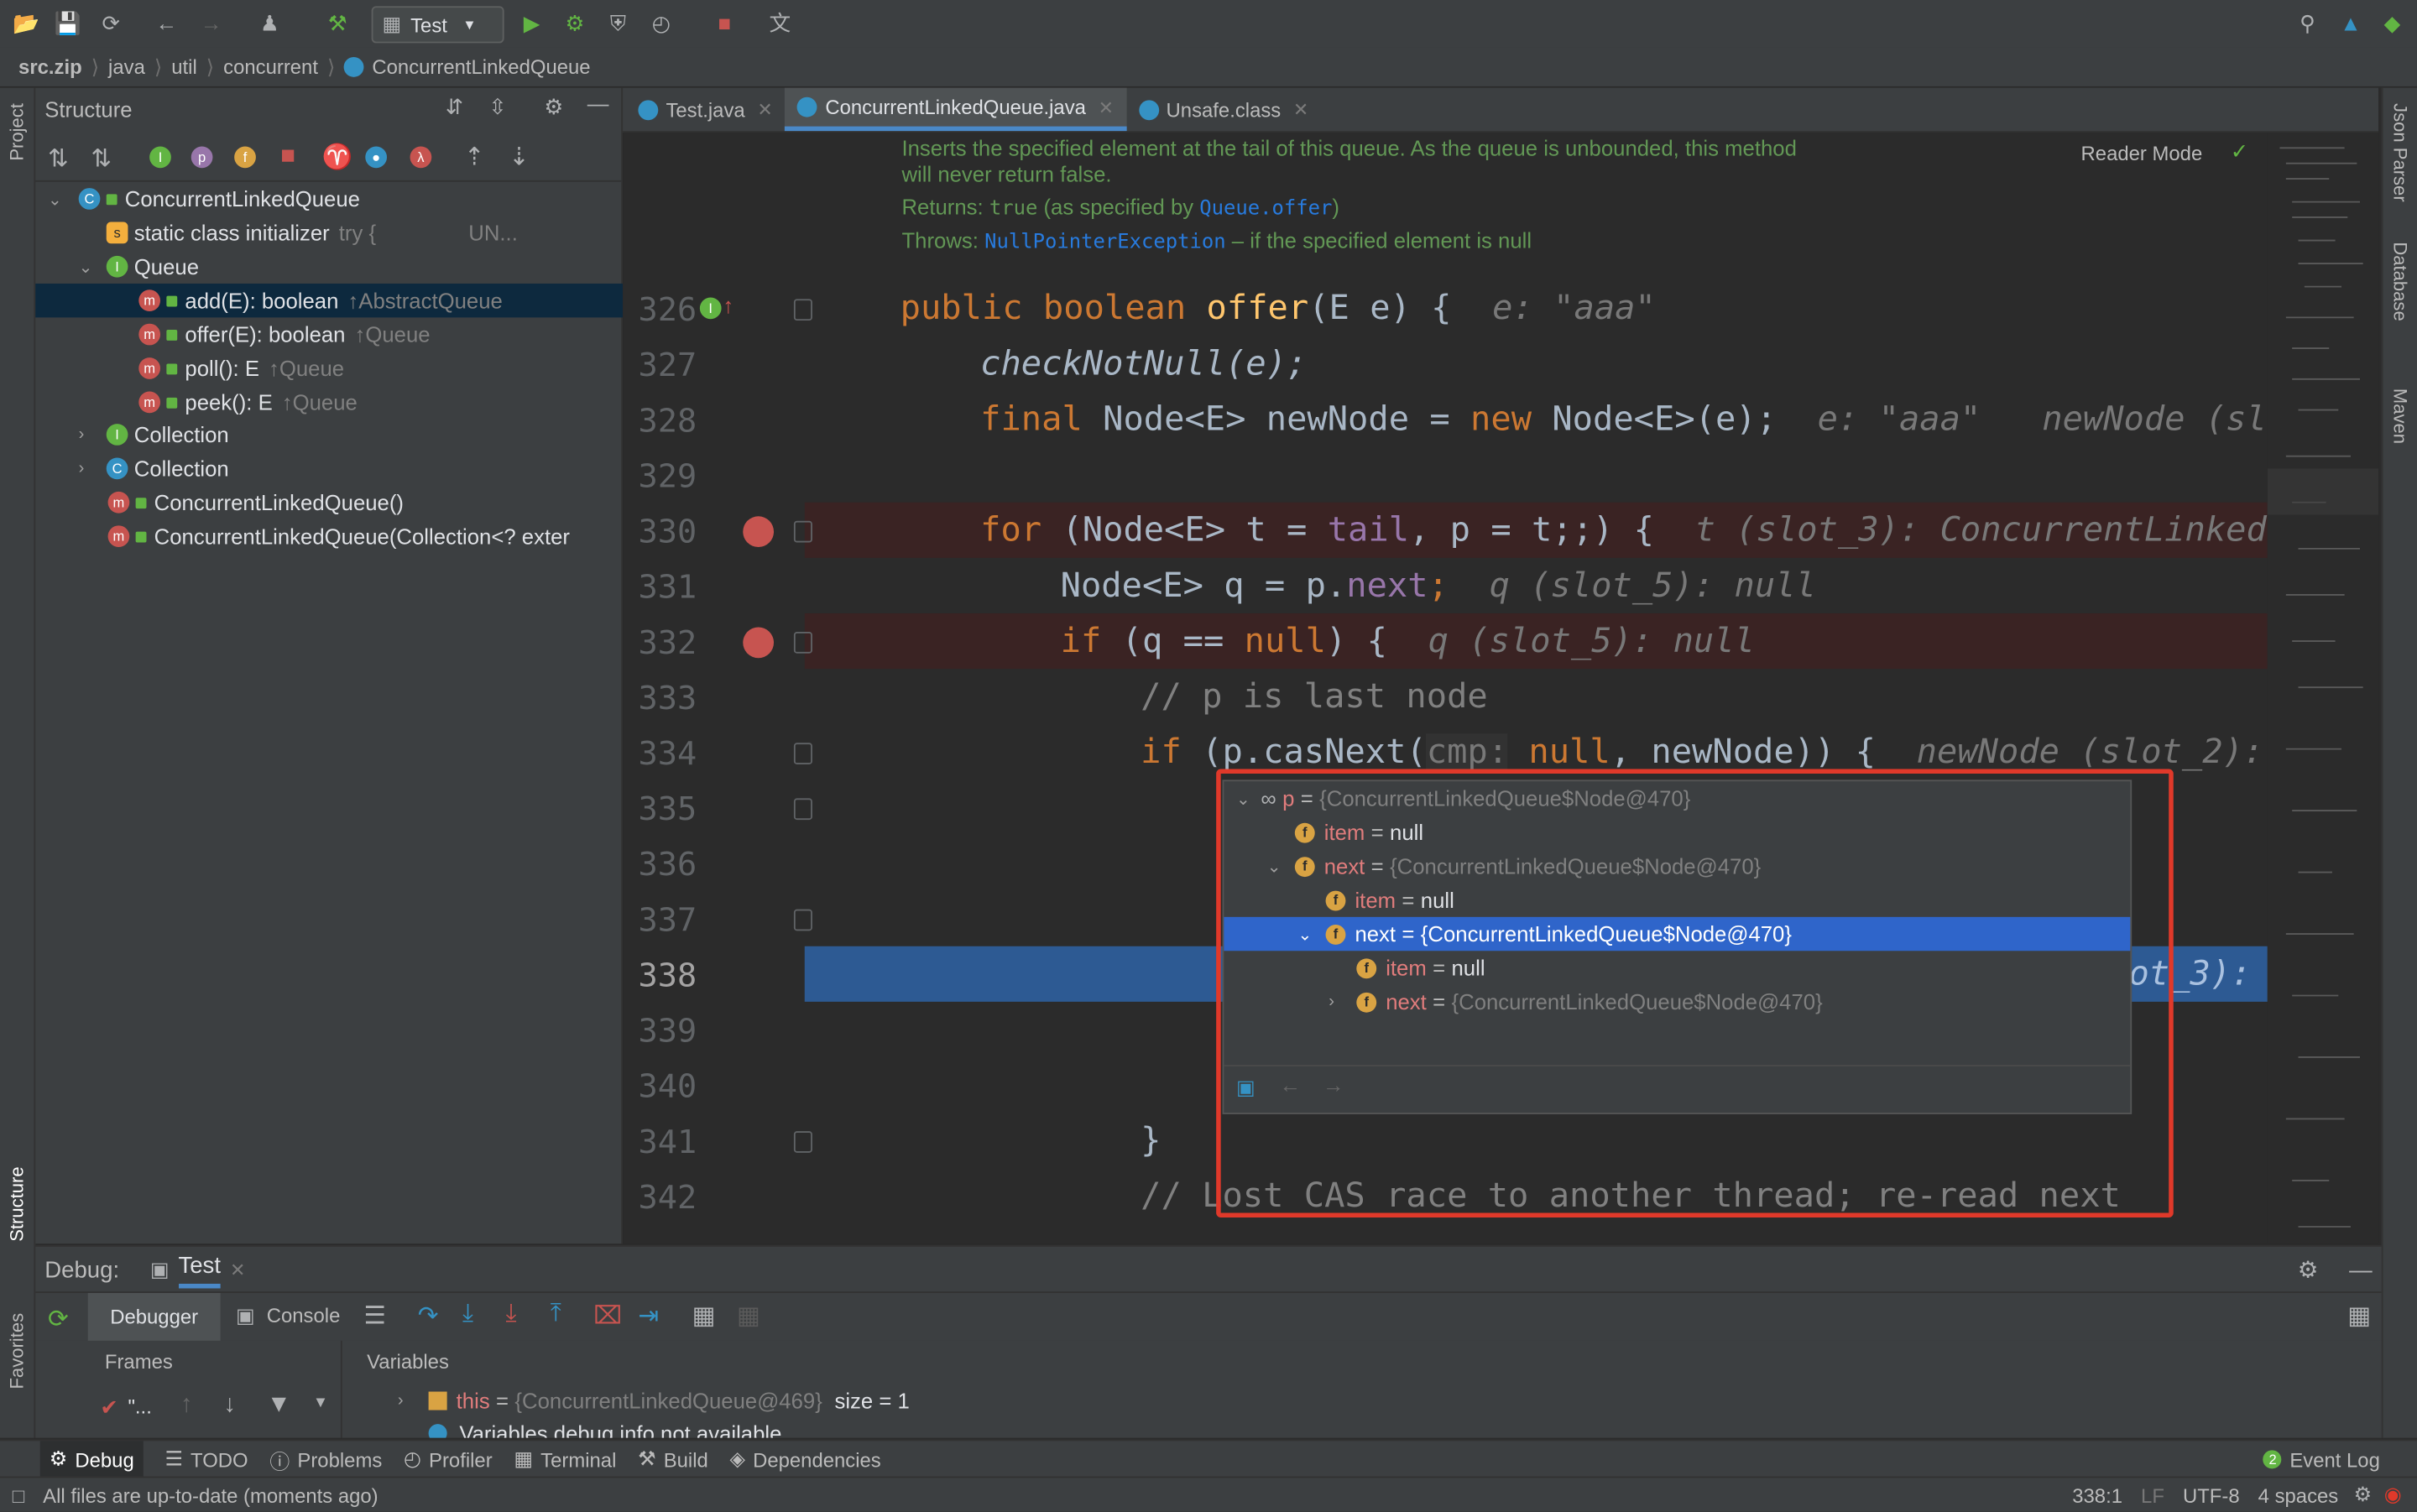  I want to click on tab-test-java: Test.java ✕, so click(704, 109).